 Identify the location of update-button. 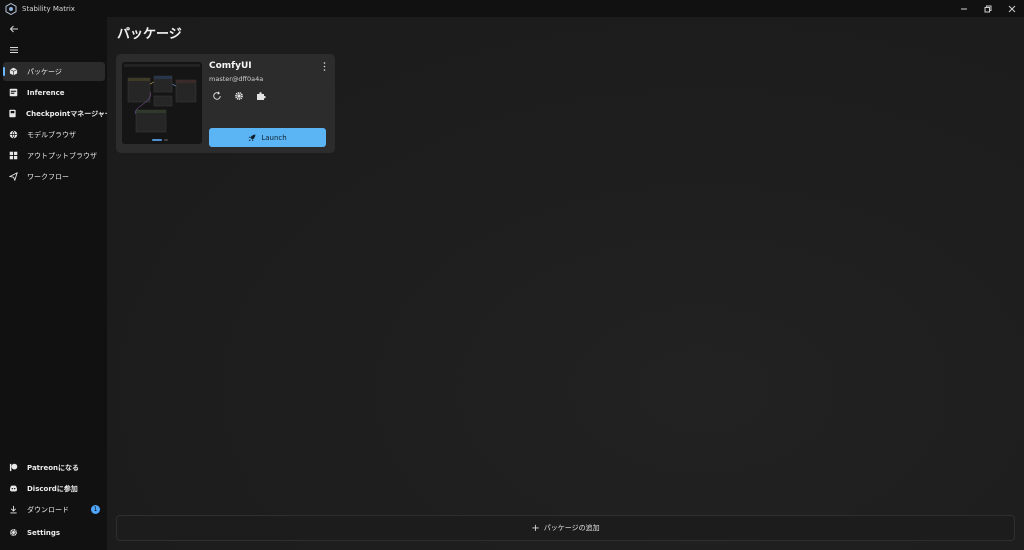
(217, 96).